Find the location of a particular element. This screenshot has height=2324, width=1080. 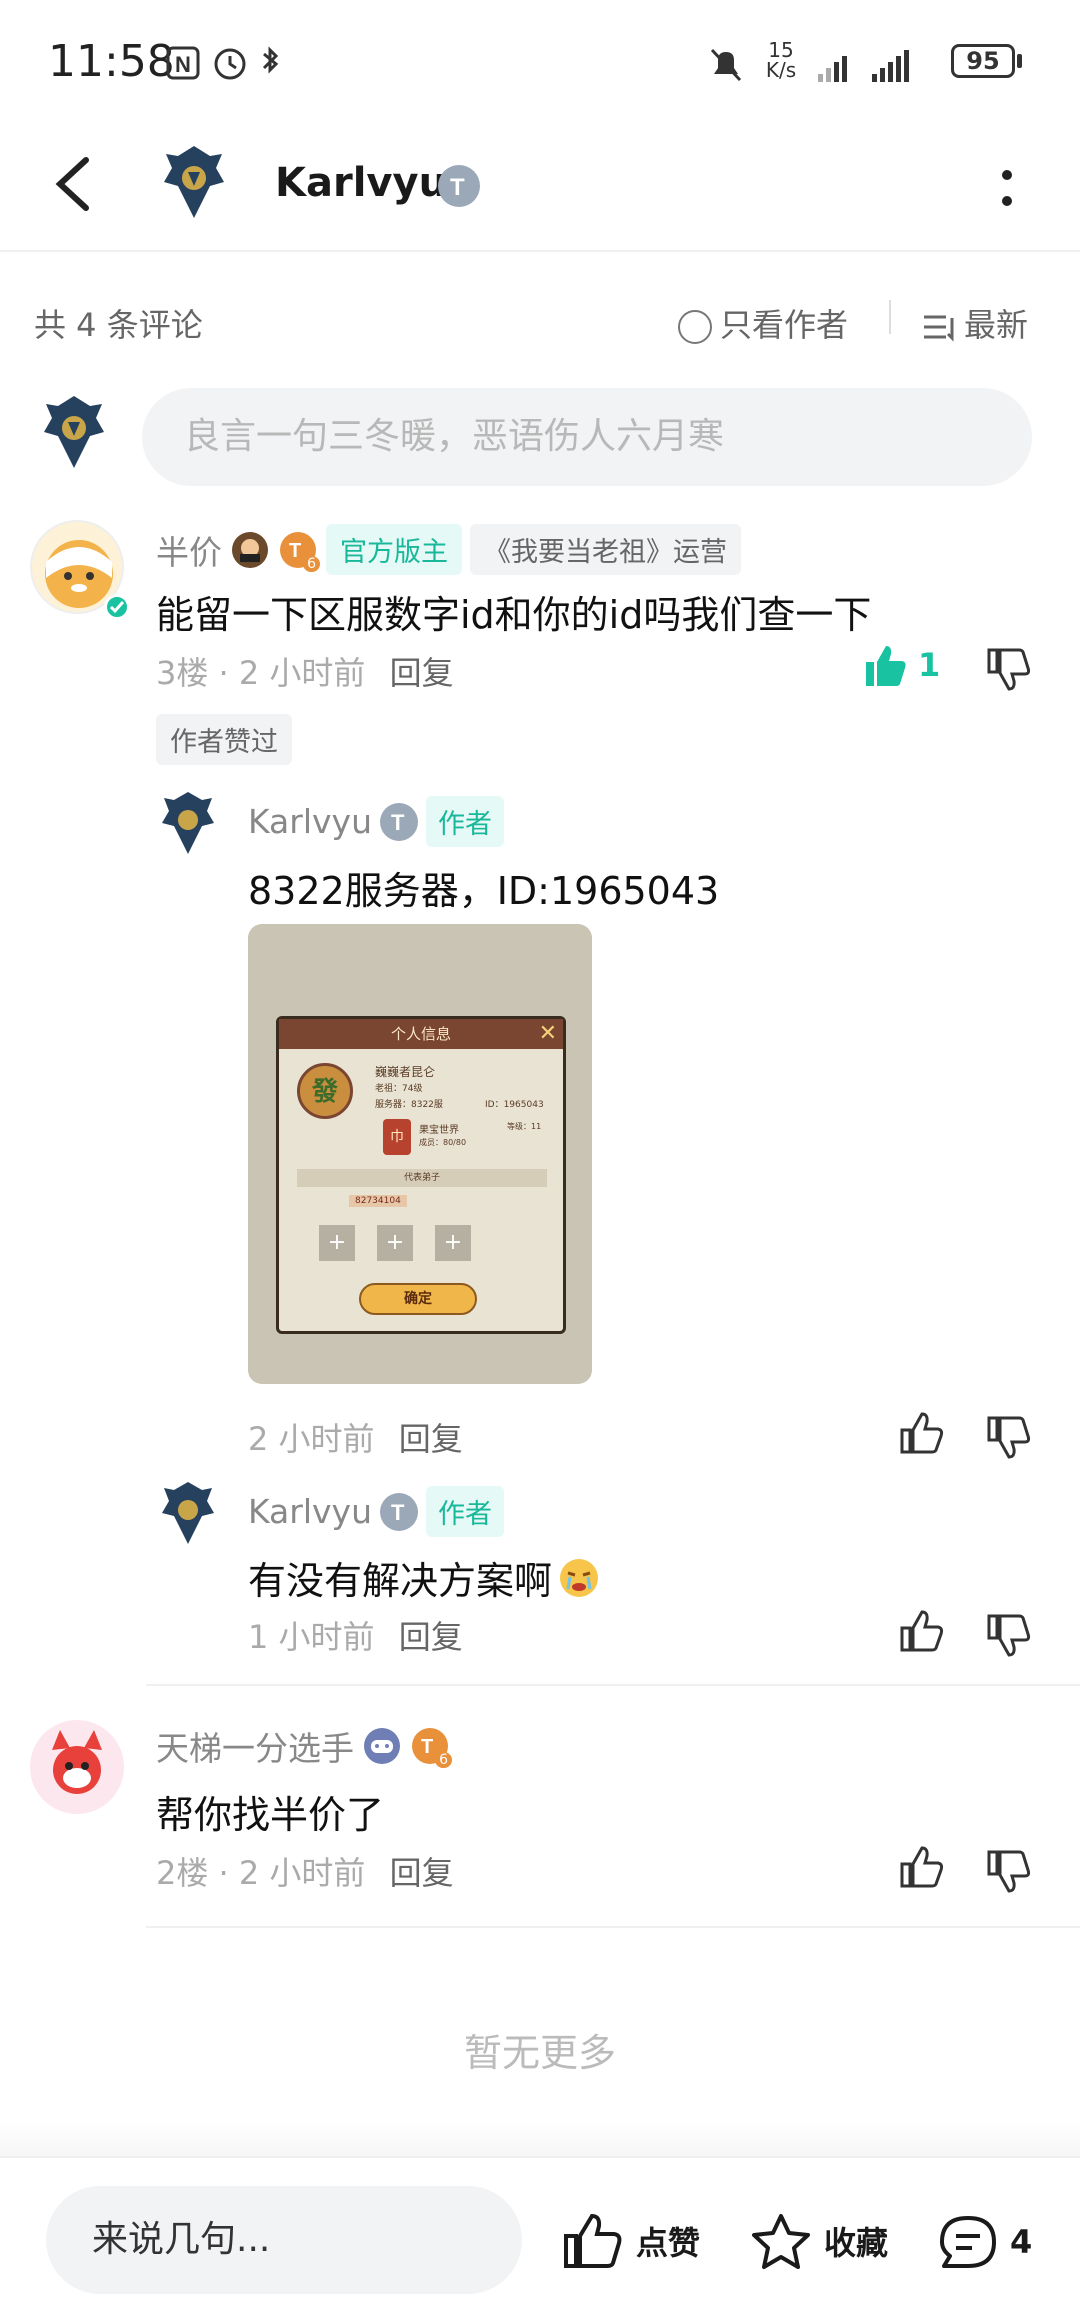

reply-content-row: 有没有解决方案啊 is located at coordinates (425, 1577).